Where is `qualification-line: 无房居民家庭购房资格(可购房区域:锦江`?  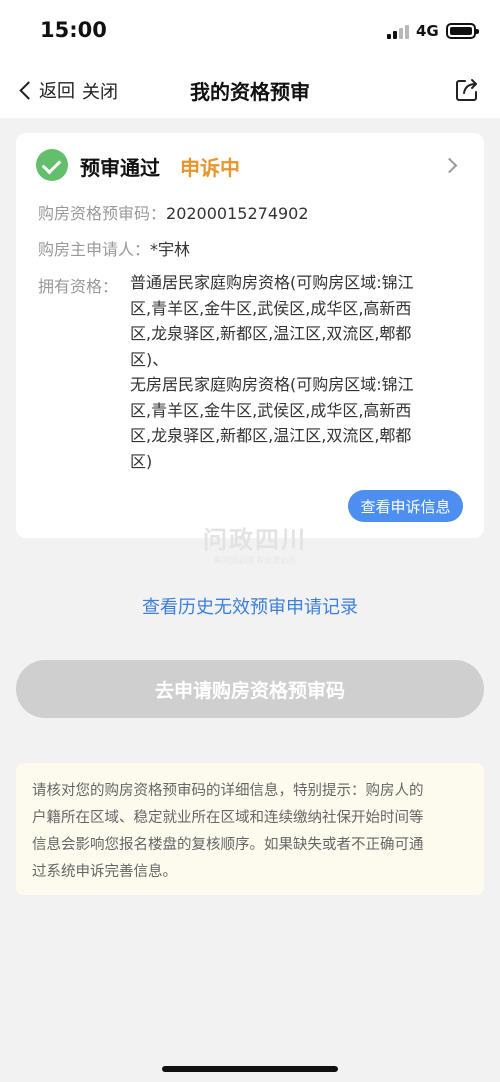 qualification-line: 无房居民家庭购房资格(可购房区域:锦江 is located at coordinates (272, 384).